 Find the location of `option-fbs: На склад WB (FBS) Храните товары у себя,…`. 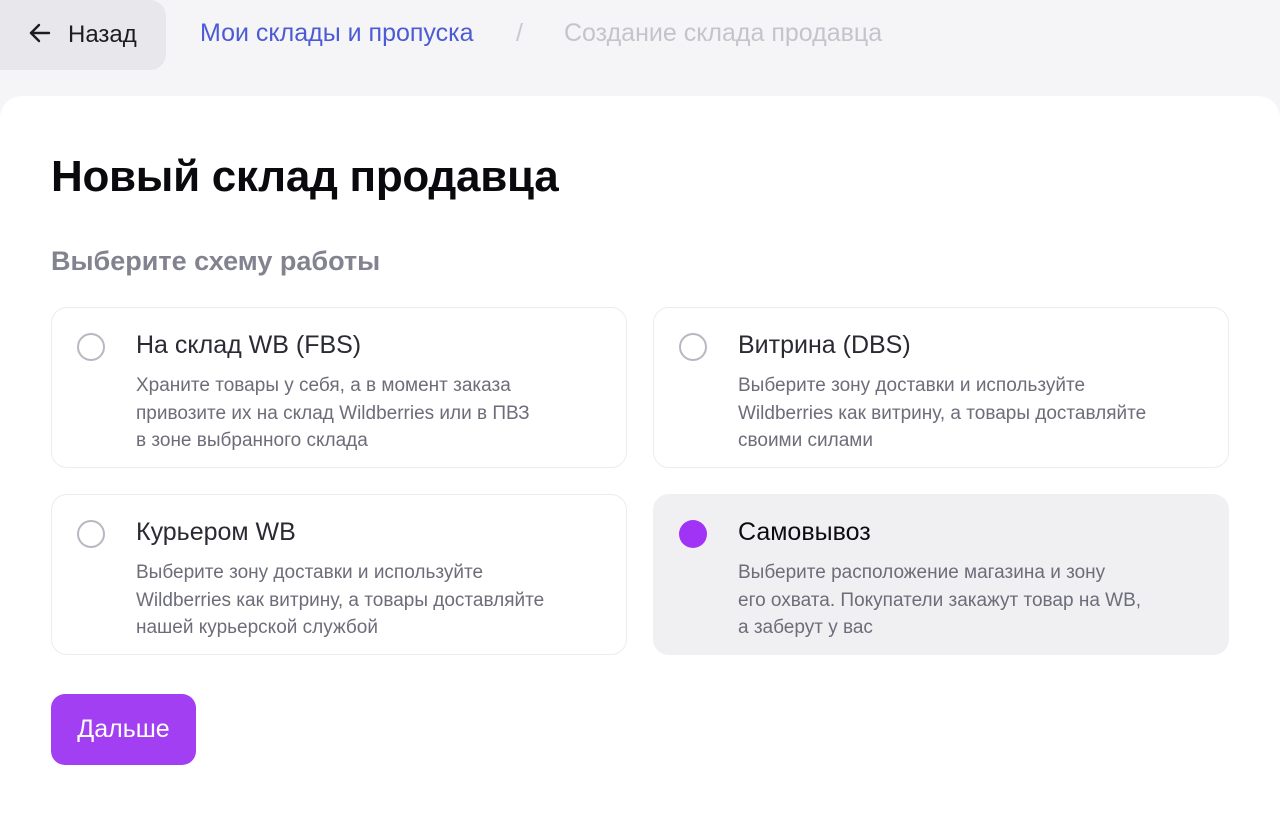

option-fbs: На склад WB (FBS) Храните товары у себя,… is located at coordinates (339, 387).